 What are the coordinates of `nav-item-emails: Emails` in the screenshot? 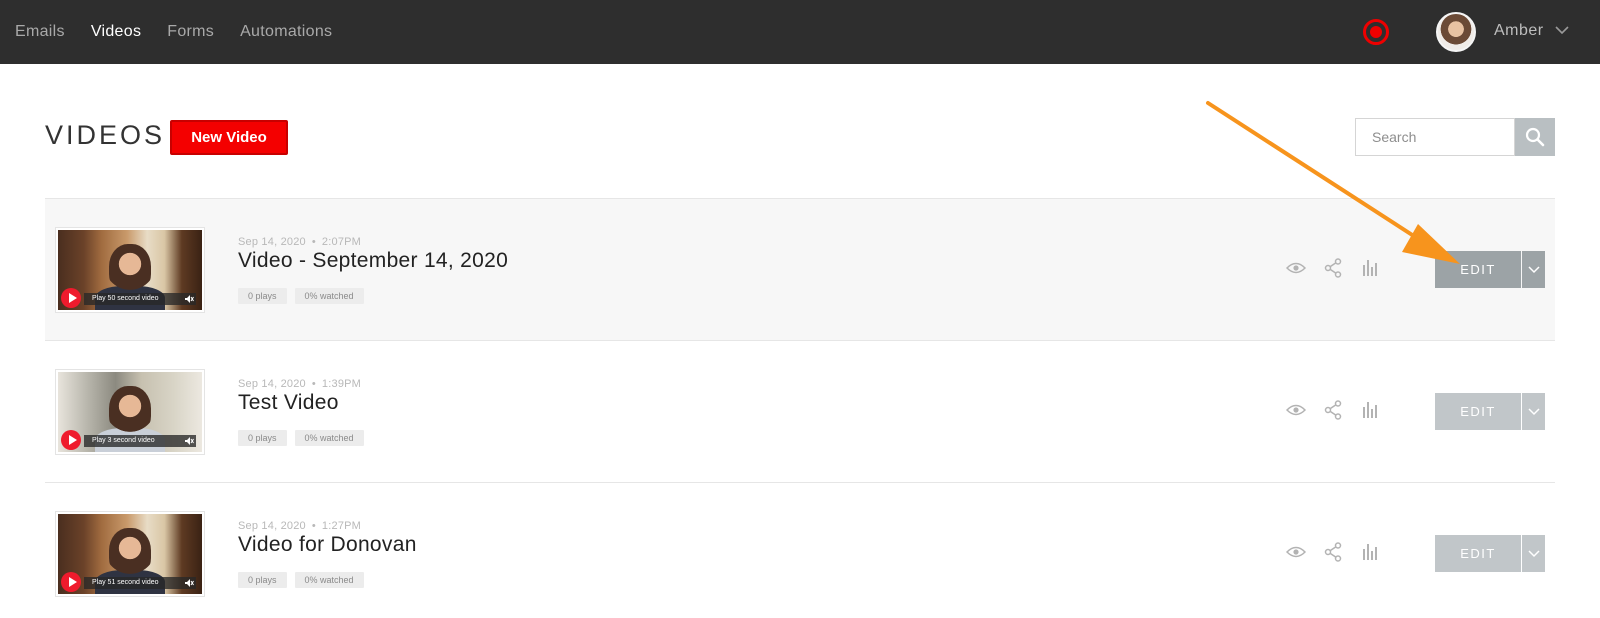 It's located at (40, 32).